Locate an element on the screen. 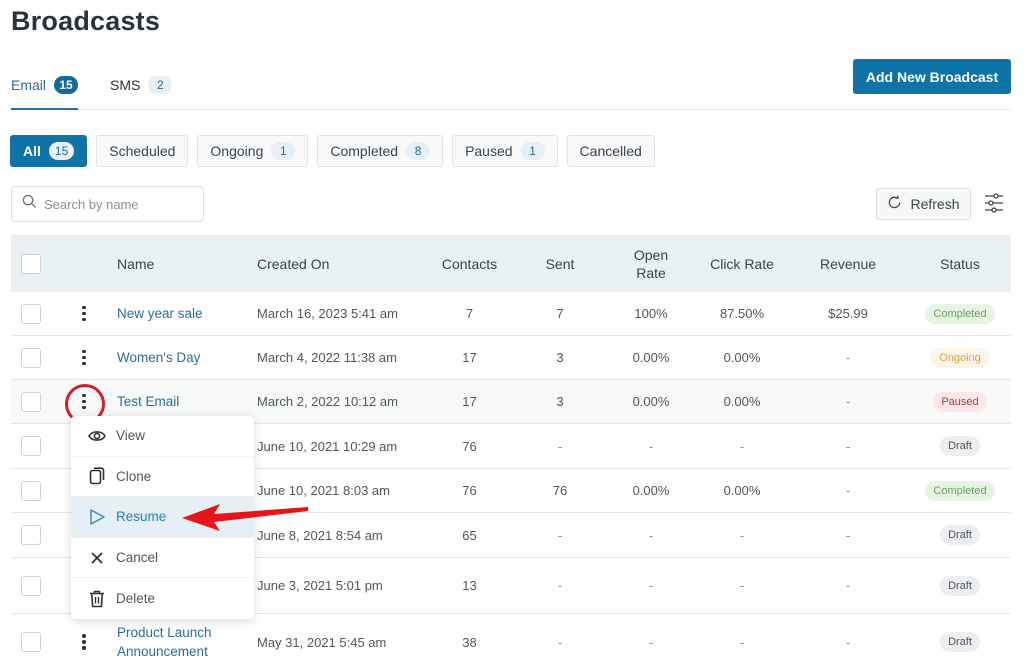 This screenshot has width=1024, height=666. eye-icon is located at coordinates (97, 436).